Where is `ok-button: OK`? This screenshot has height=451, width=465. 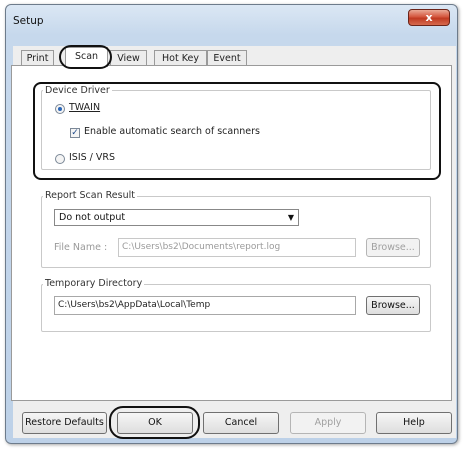 ok-button: OK is located at coordinates (155, 423).